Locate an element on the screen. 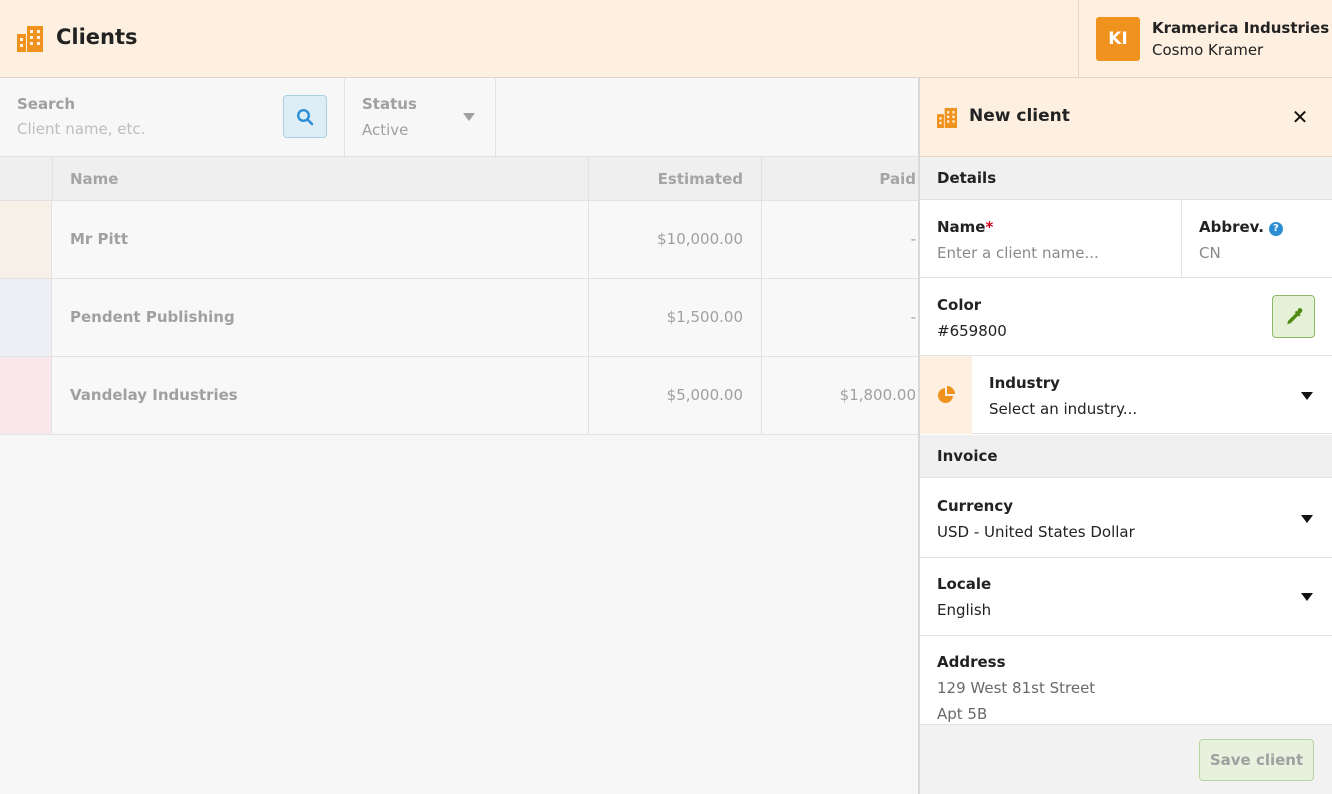 This screenshot has width=1332, height=794. address-field: Address 129 West 81st Street Apt 5B is located at coordinates (1126, 680).